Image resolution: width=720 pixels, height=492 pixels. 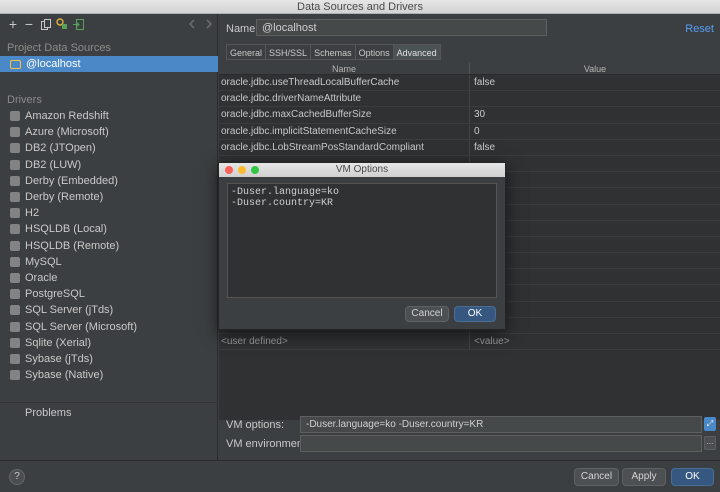 I want to click on tab-general: General, so click(x=246, y=52).